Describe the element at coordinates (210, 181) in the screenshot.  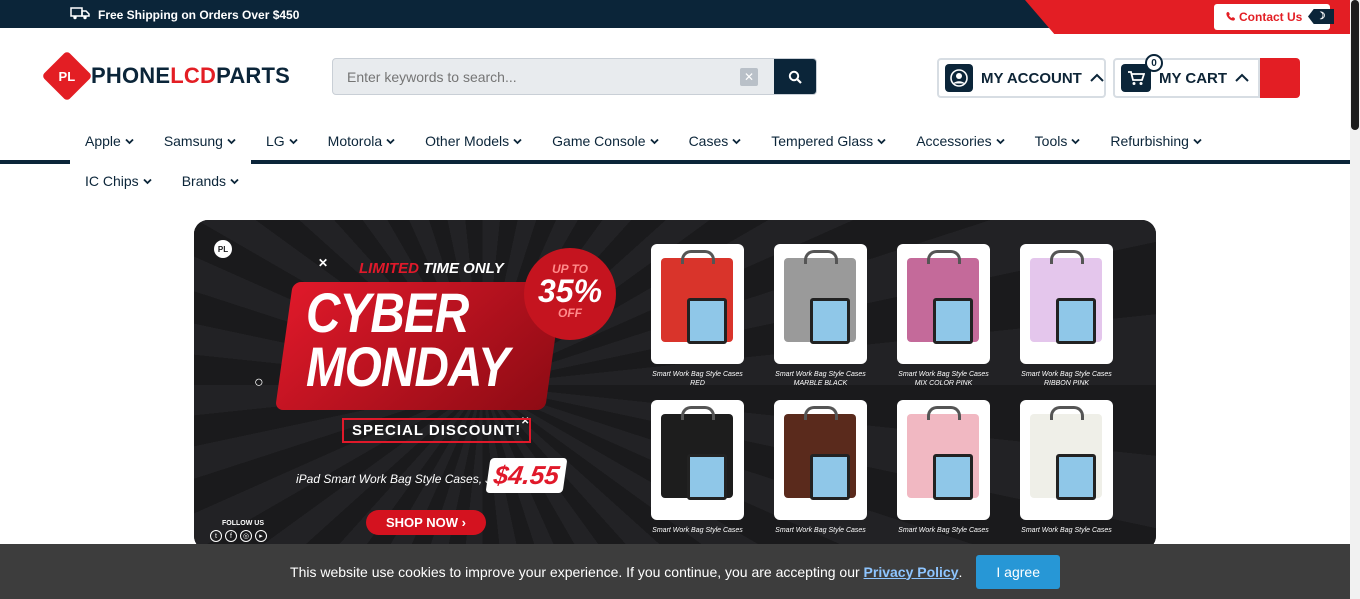
I see `nav-item-brands: Brands` at that location.